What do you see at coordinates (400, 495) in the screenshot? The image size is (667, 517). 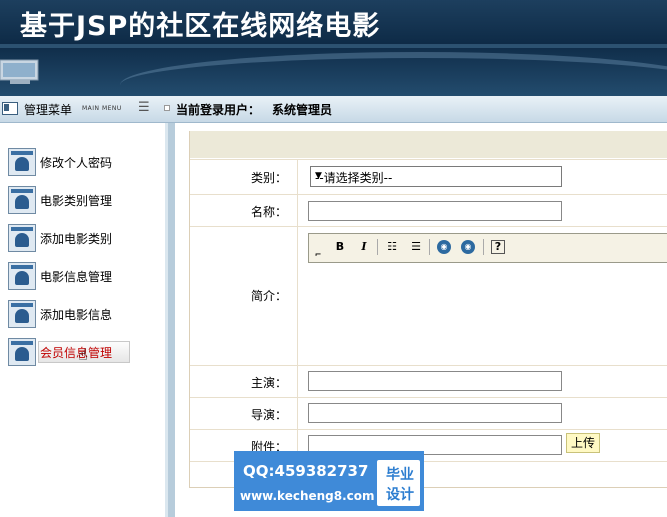 I see `watermark-badge-line2: 设计` at bounding box center [400, 495].